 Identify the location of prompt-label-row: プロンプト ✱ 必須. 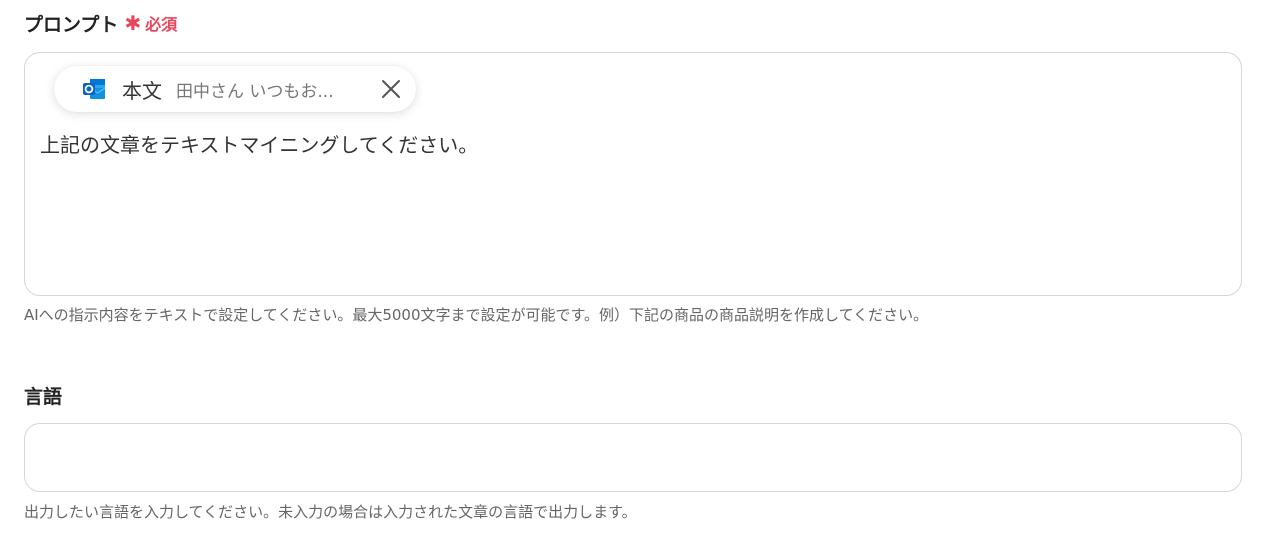
(100, 23).